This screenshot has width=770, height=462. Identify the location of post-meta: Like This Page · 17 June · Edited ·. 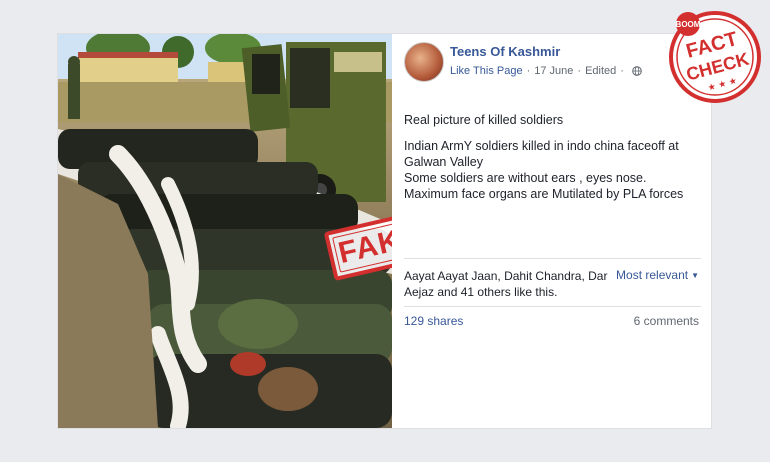
(546, 71).